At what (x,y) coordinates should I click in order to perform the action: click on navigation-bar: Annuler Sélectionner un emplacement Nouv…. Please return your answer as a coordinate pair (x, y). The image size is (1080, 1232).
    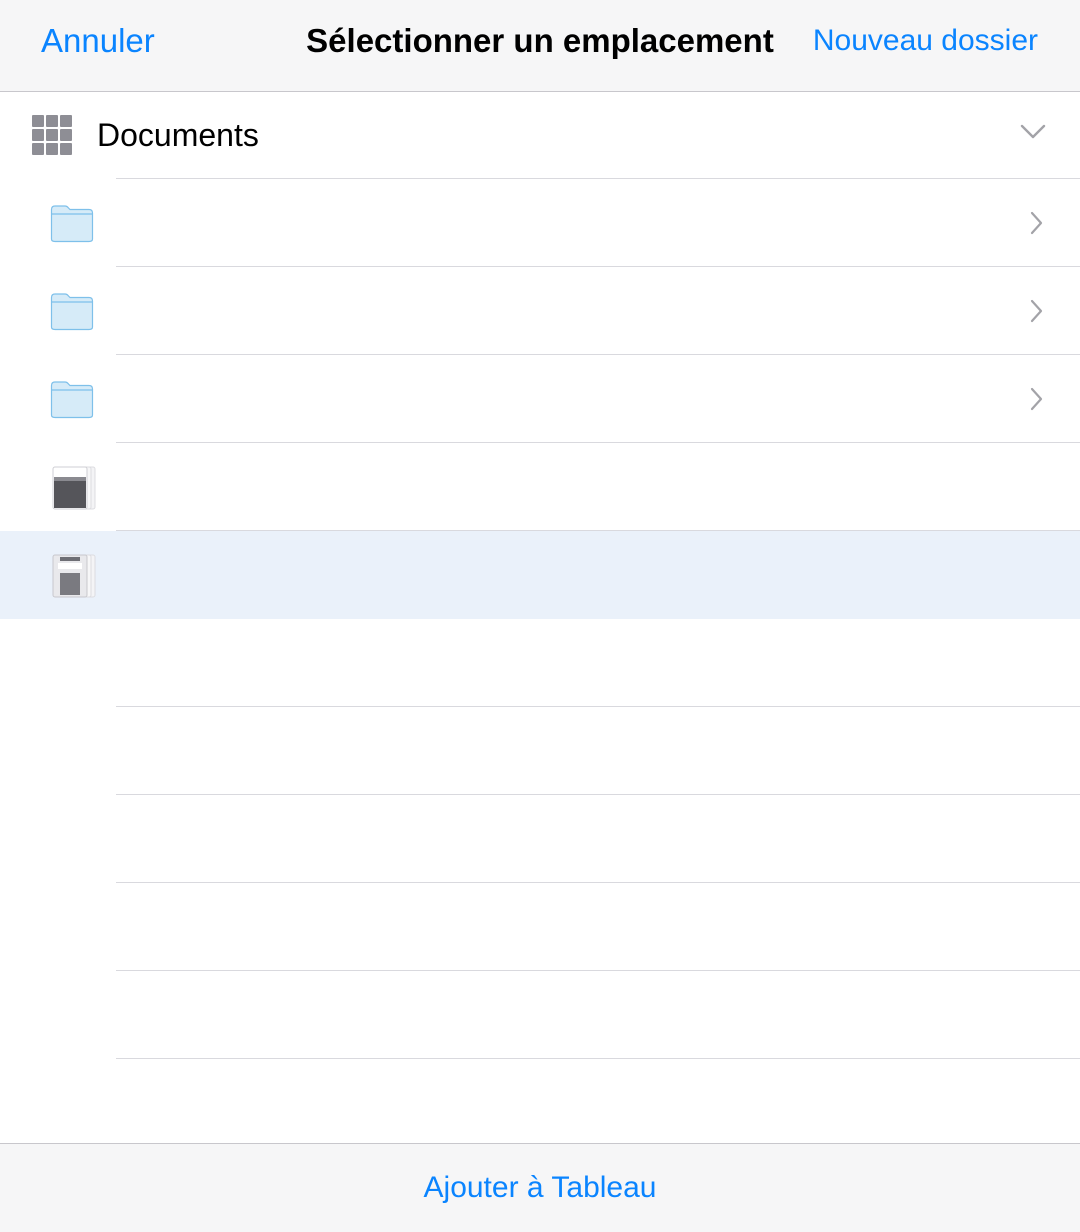
    Looking at the image, I should click on (540, 46).